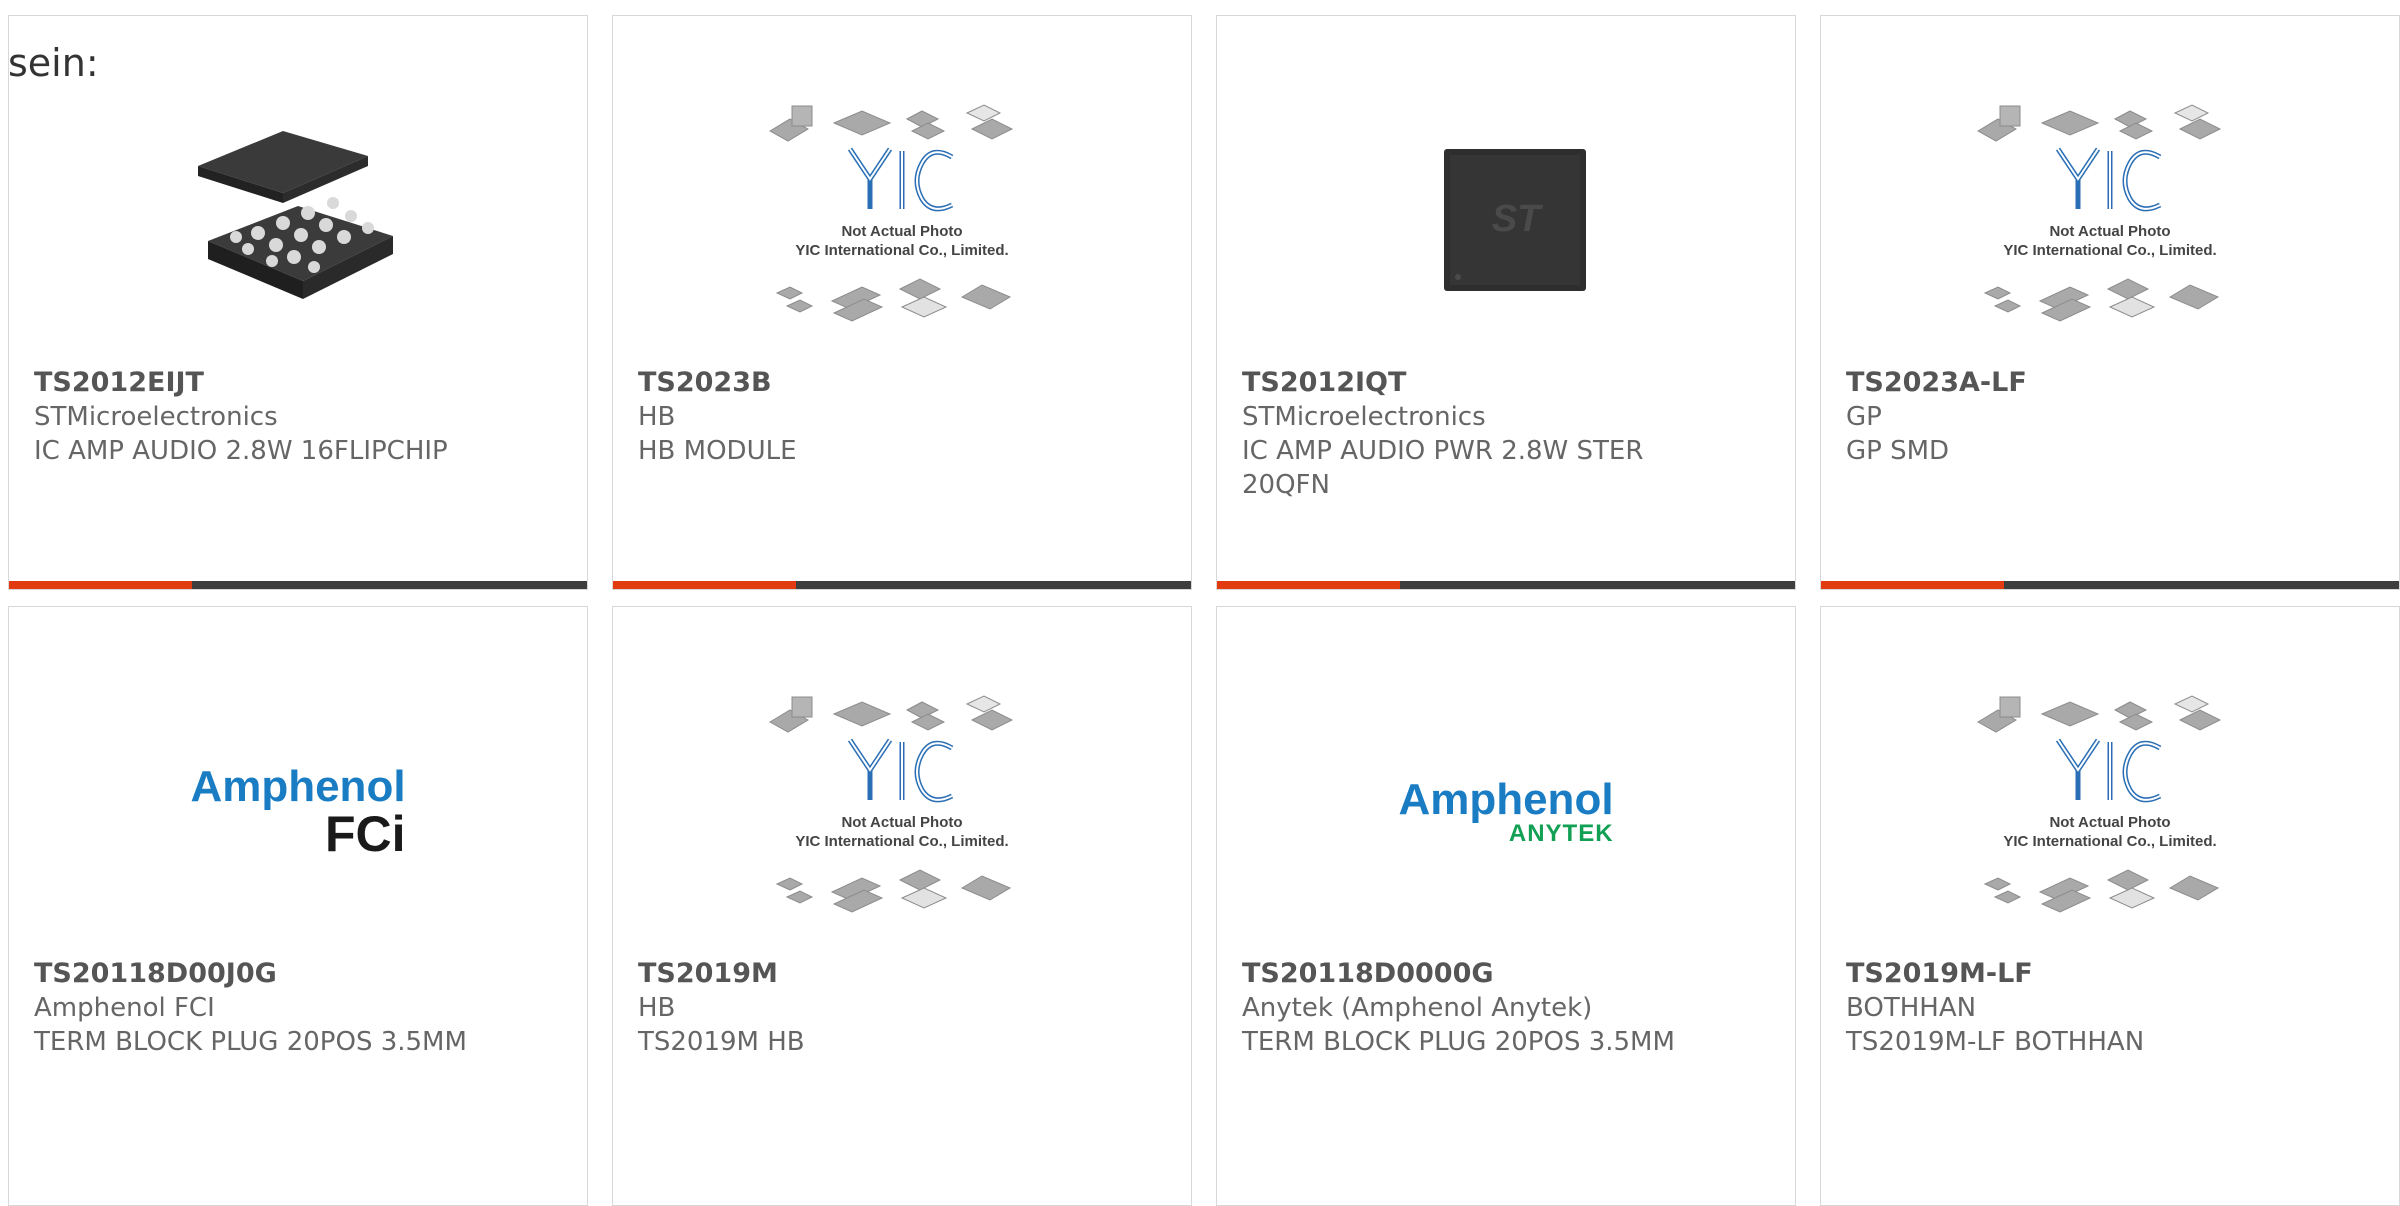  Describe the element at coordinates (2110, 1008) in the screenshot. I see `product-info: TS2019M-LF BOTHHAN TS2019M-LF BOTHHAN` at that location.